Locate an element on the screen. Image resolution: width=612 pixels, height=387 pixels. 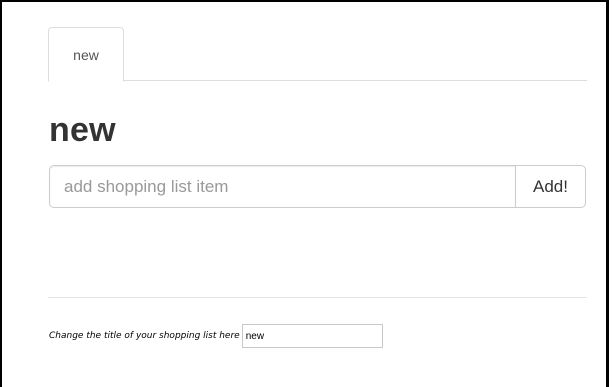
add-item-group: Add! is located at coordinates (317, 186).